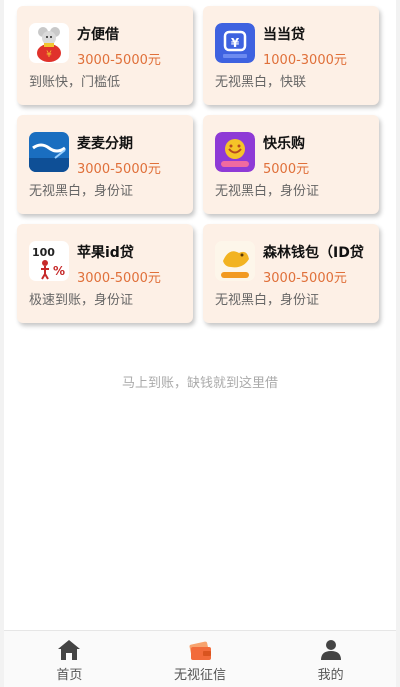 This screenshot has height=687, width=400. I want to click on svg-text: 100, so click(43, 252).